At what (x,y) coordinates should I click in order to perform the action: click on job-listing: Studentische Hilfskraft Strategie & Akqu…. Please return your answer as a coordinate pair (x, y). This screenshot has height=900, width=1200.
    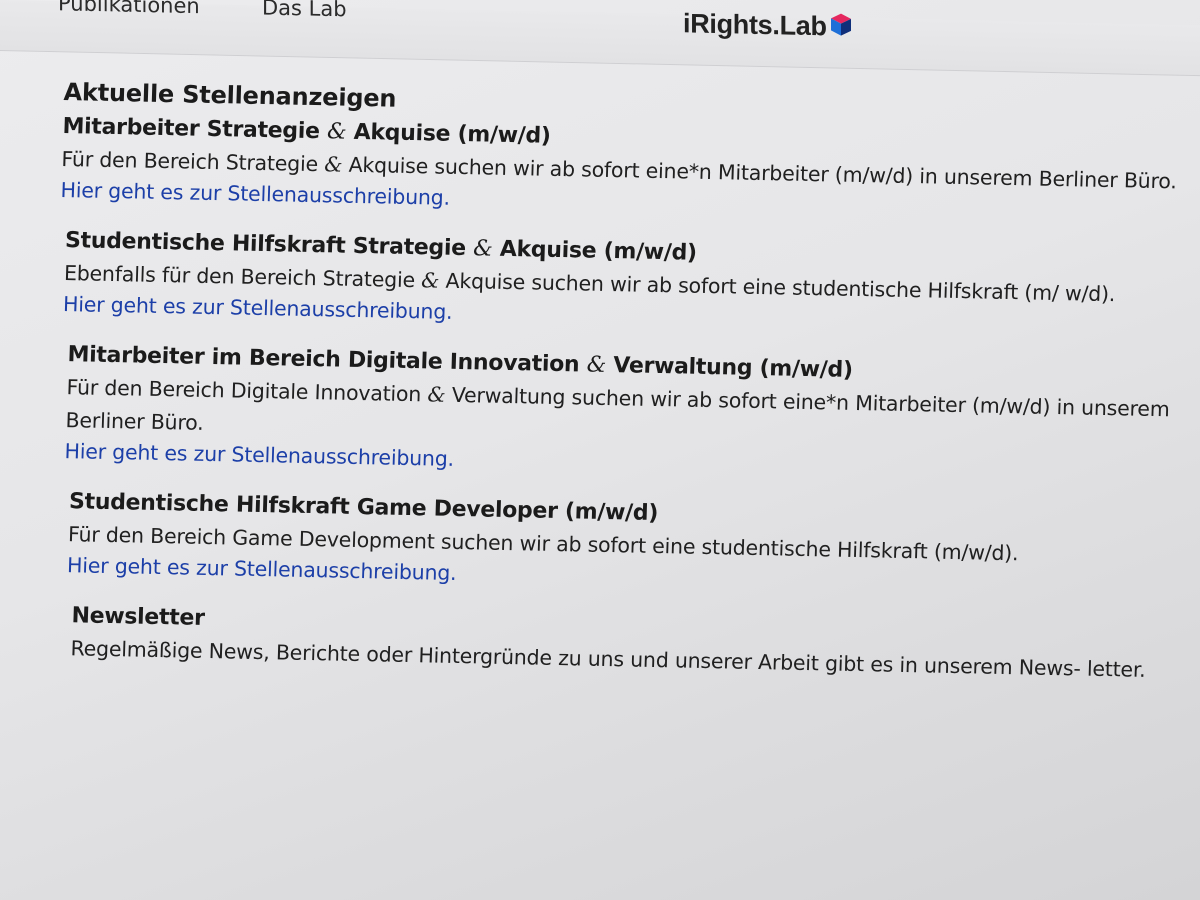
    Looking at the image, I should click on (621, 283).